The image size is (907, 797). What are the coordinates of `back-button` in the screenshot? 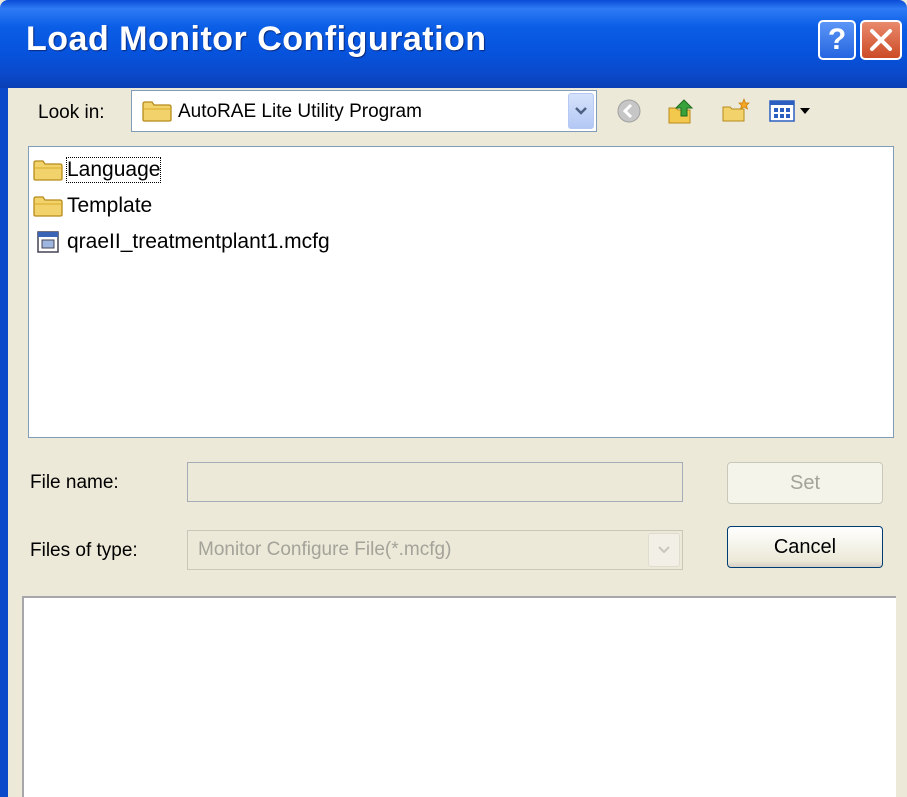 It's located at (629, 111).